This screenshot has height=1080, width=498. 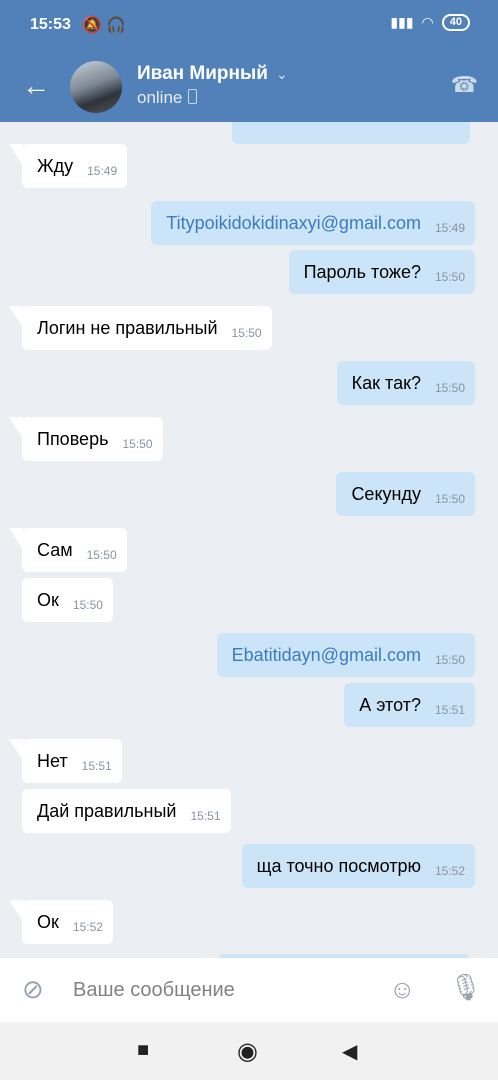 What do you see at coordinates (74, 550) in the screenshot?
I see `message-bubble: Сам 15:50` at bounding box center [74, 550].